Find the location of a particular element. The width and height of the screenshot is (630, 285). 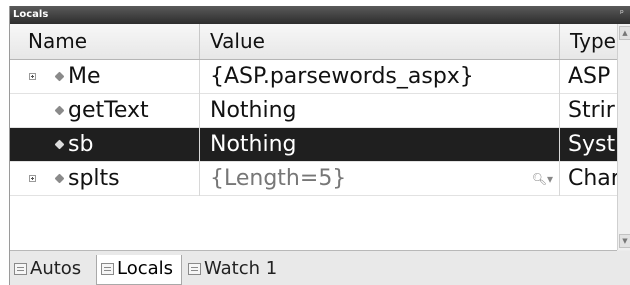

variable-name: splts is located at coordinates (94, 178).